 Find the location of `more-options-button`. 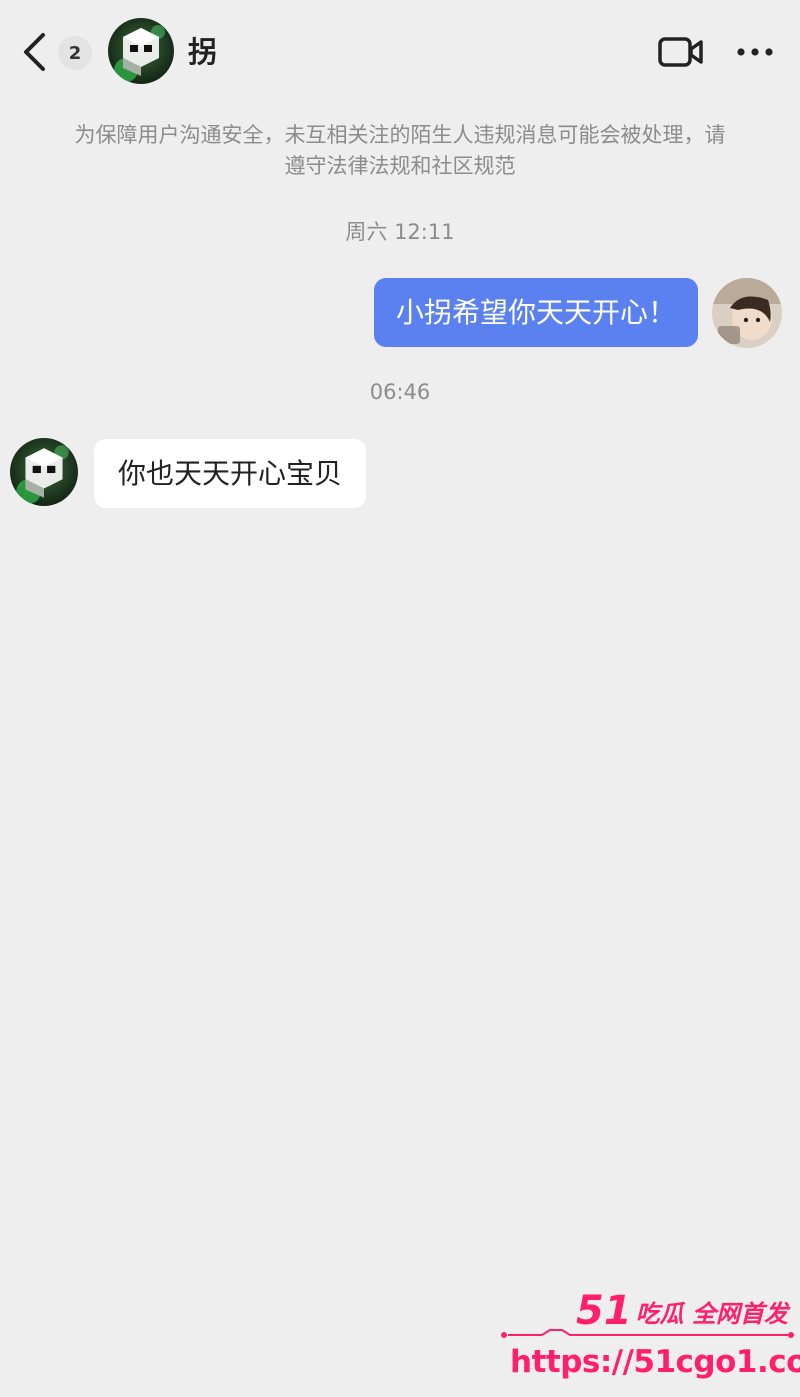

more-options-button is located at coordinates (755, 52).